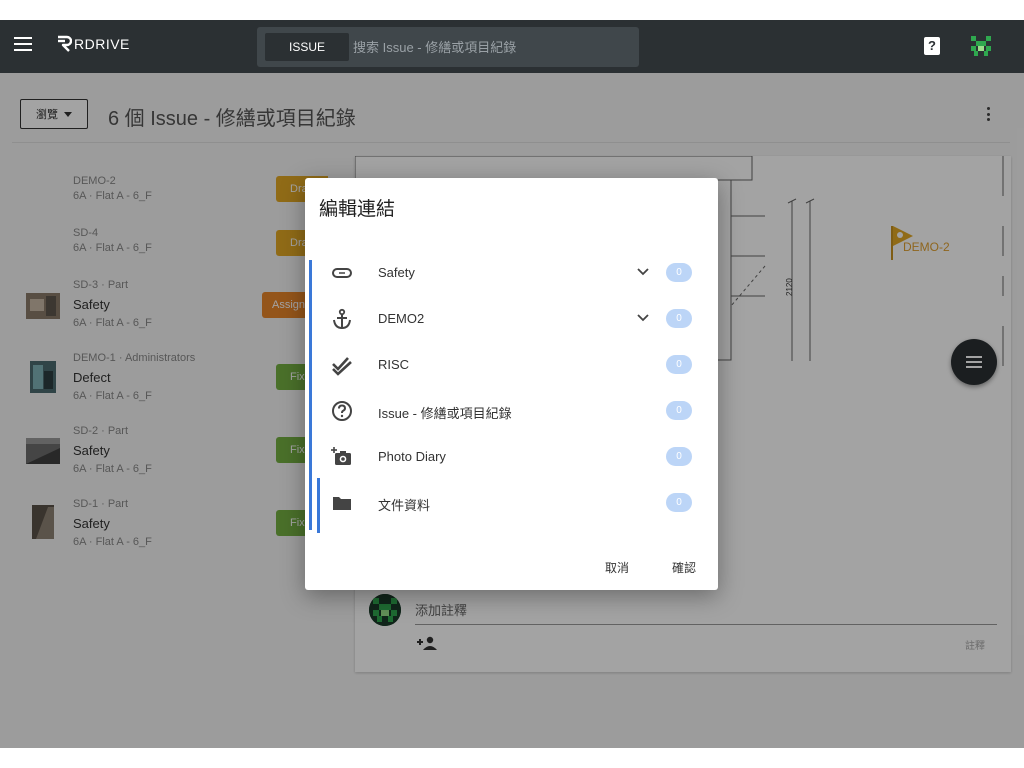 This screenshot has width=1024, height=768. Describe the element at coordinates (404, 505) in the screenshot. I see `link-label: 文件資料` at that location.